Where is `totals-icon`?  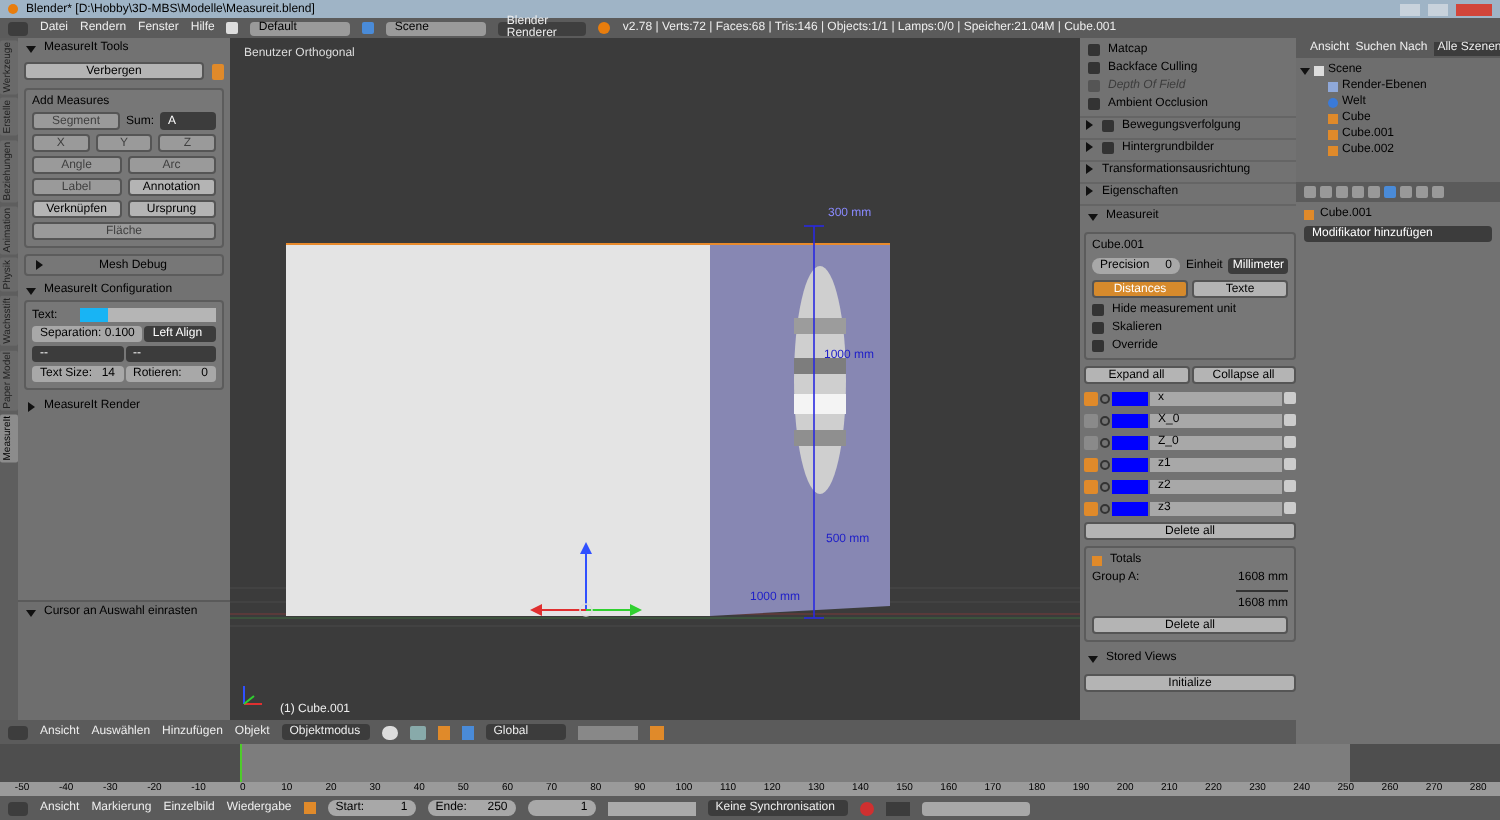 totals-icon is located at coordinates (1097, 560).